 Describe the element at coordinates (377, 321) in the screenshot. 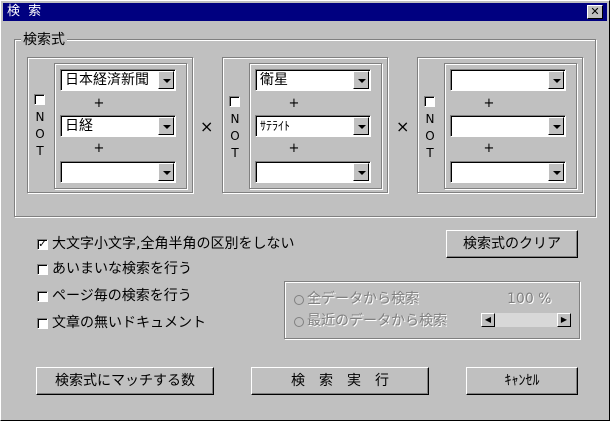

I see `recent-data-label: 最近のデータから検索` at that location.